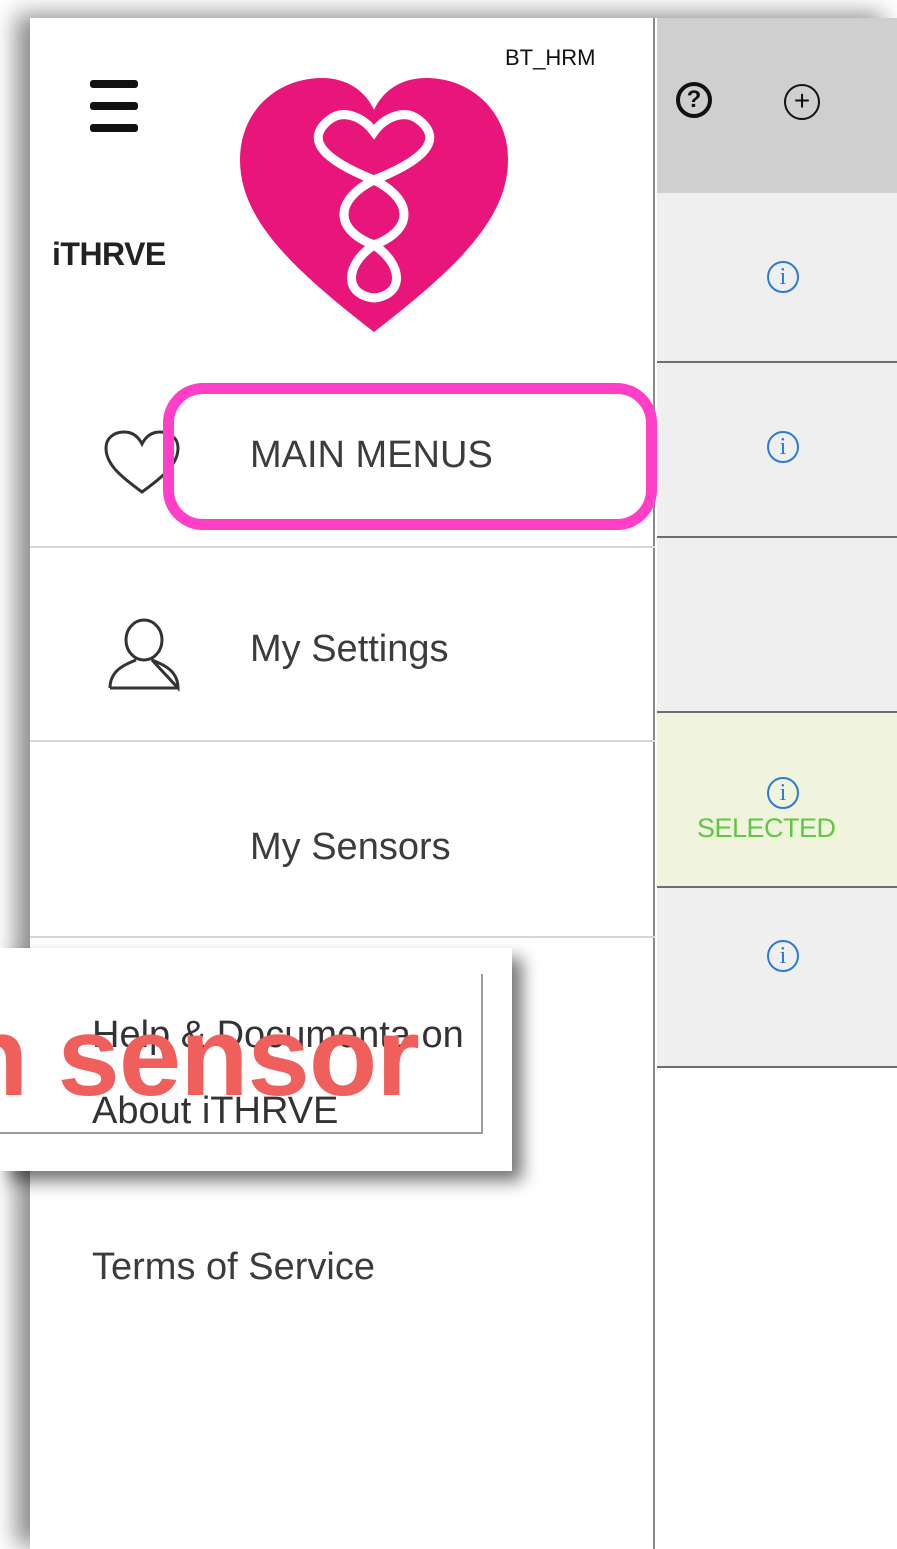 This screenshot has width=897, height=1549. Describe the element at coordinates (233, 1267) in the screenshot. I see `menu-label-terms: Terms of Service` at that location.